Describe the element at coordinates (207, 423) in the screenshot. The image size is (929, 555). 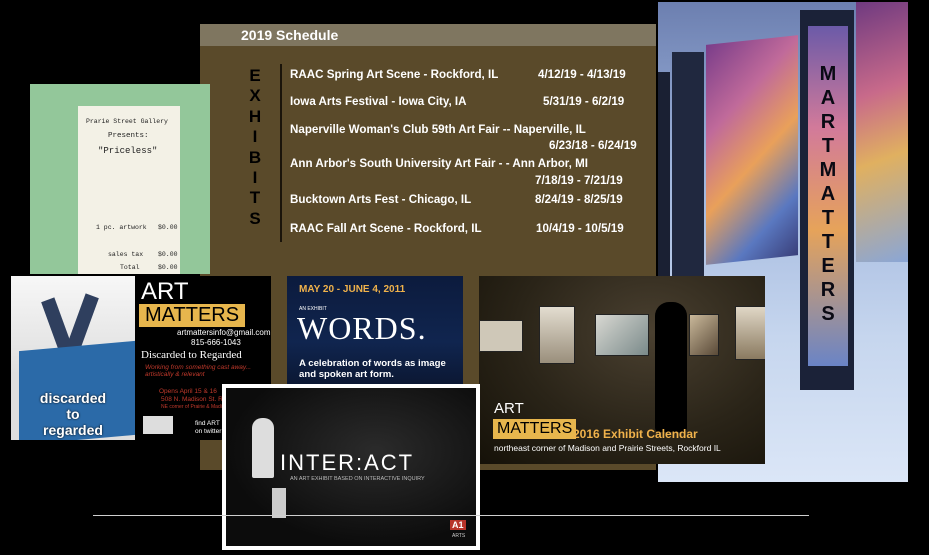
I see `find-art: find ART` at that location.